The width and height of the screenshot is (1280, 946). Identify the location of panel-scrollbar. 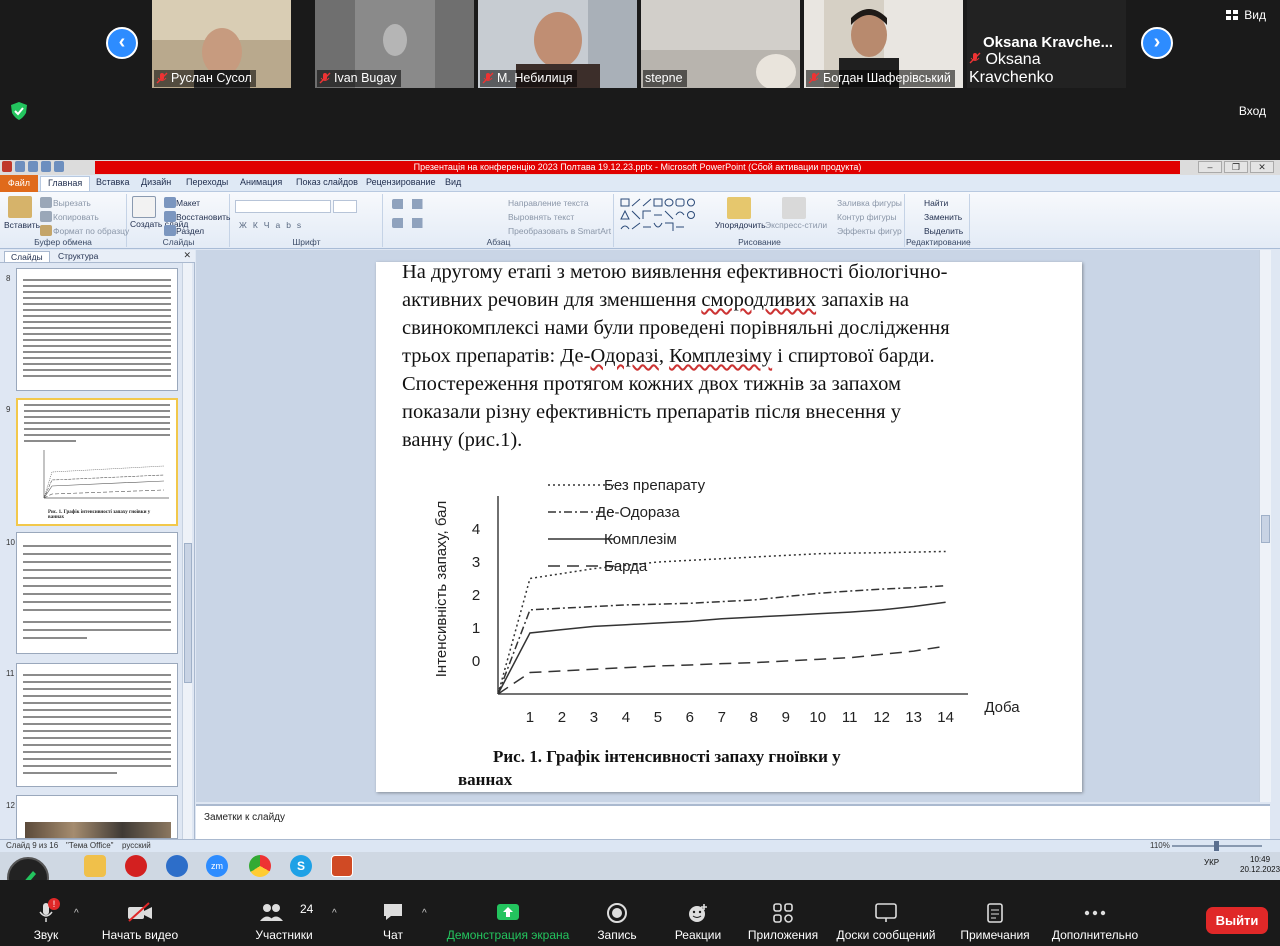
(187, 551).